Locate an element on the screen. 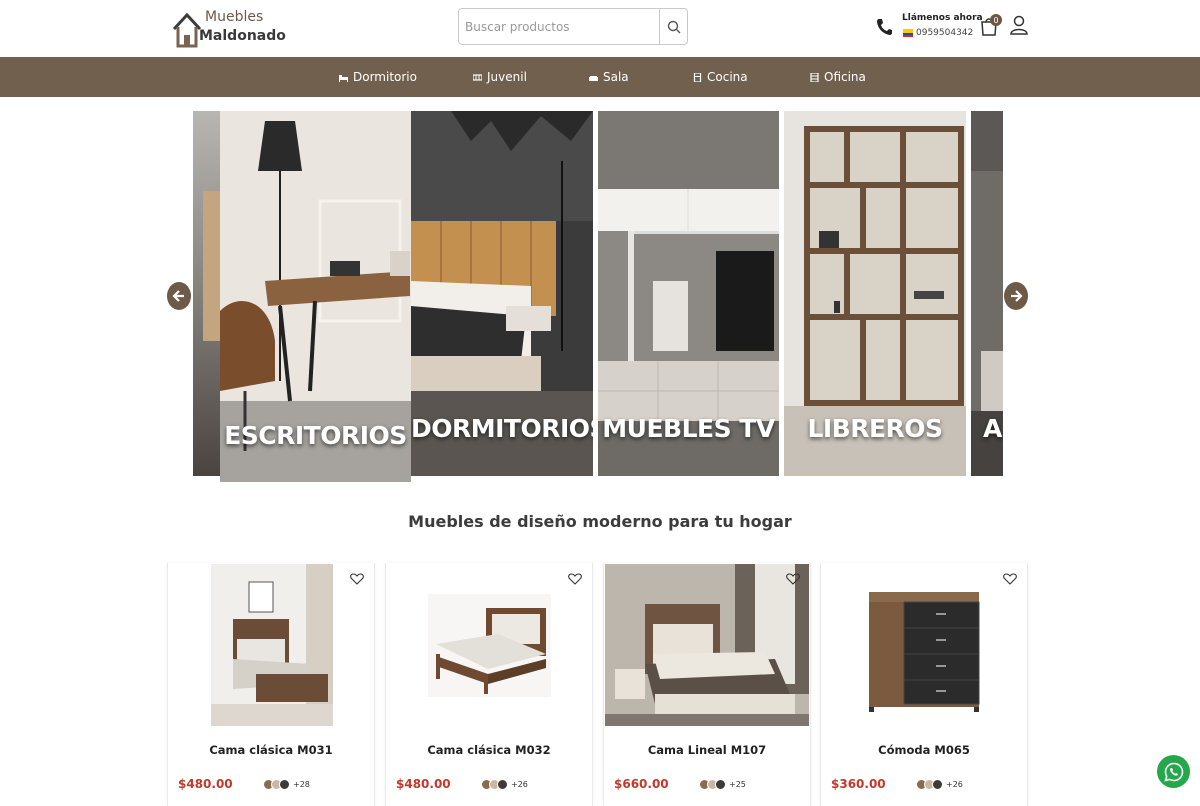  more-colors-count: +28 is located at coordinates (301, 784).